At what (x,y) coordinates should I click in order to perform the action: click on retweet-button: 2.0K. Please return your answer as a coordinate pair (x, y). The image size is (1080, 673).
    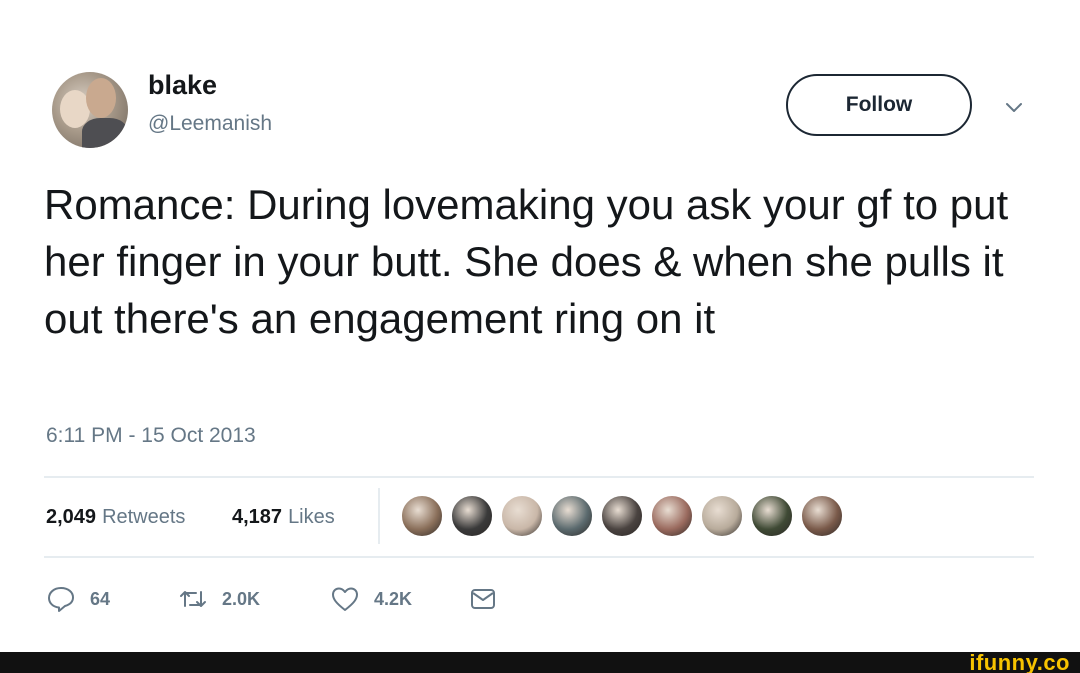
    Looking at the image, I should click on (219, 599).